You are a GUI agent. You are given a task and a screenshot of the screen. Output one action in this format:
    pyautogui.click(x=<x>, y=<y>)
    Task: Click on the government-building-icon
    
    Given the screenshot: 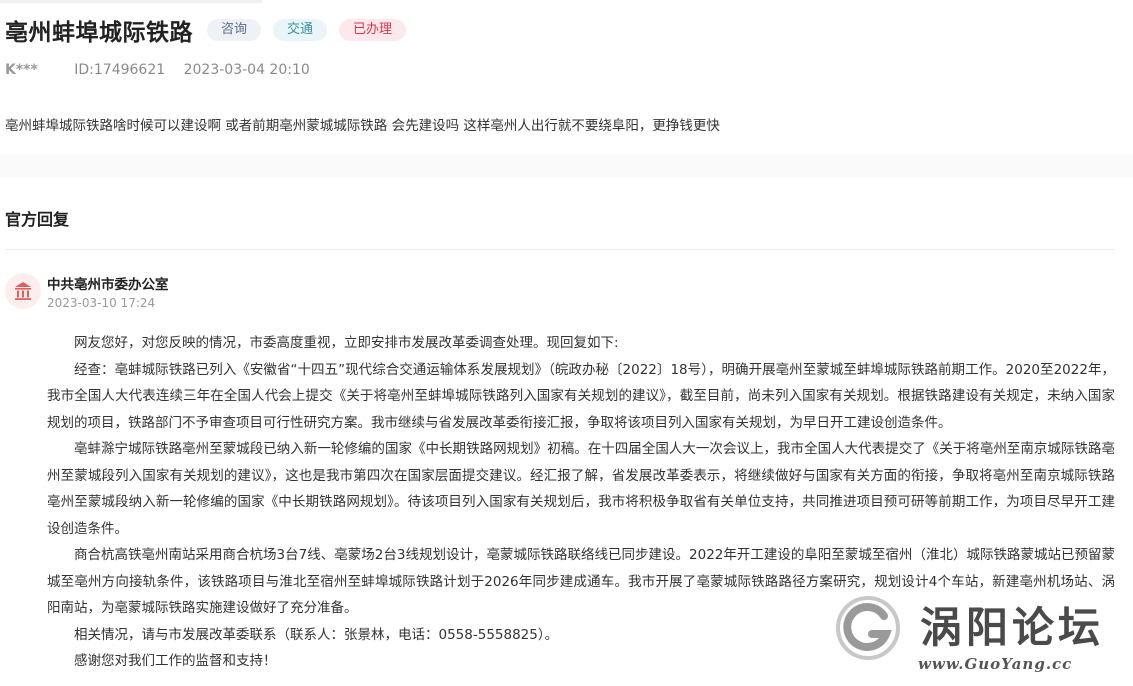 What is the action you would take?
    pyautogui.click(x=23, y=291)
    